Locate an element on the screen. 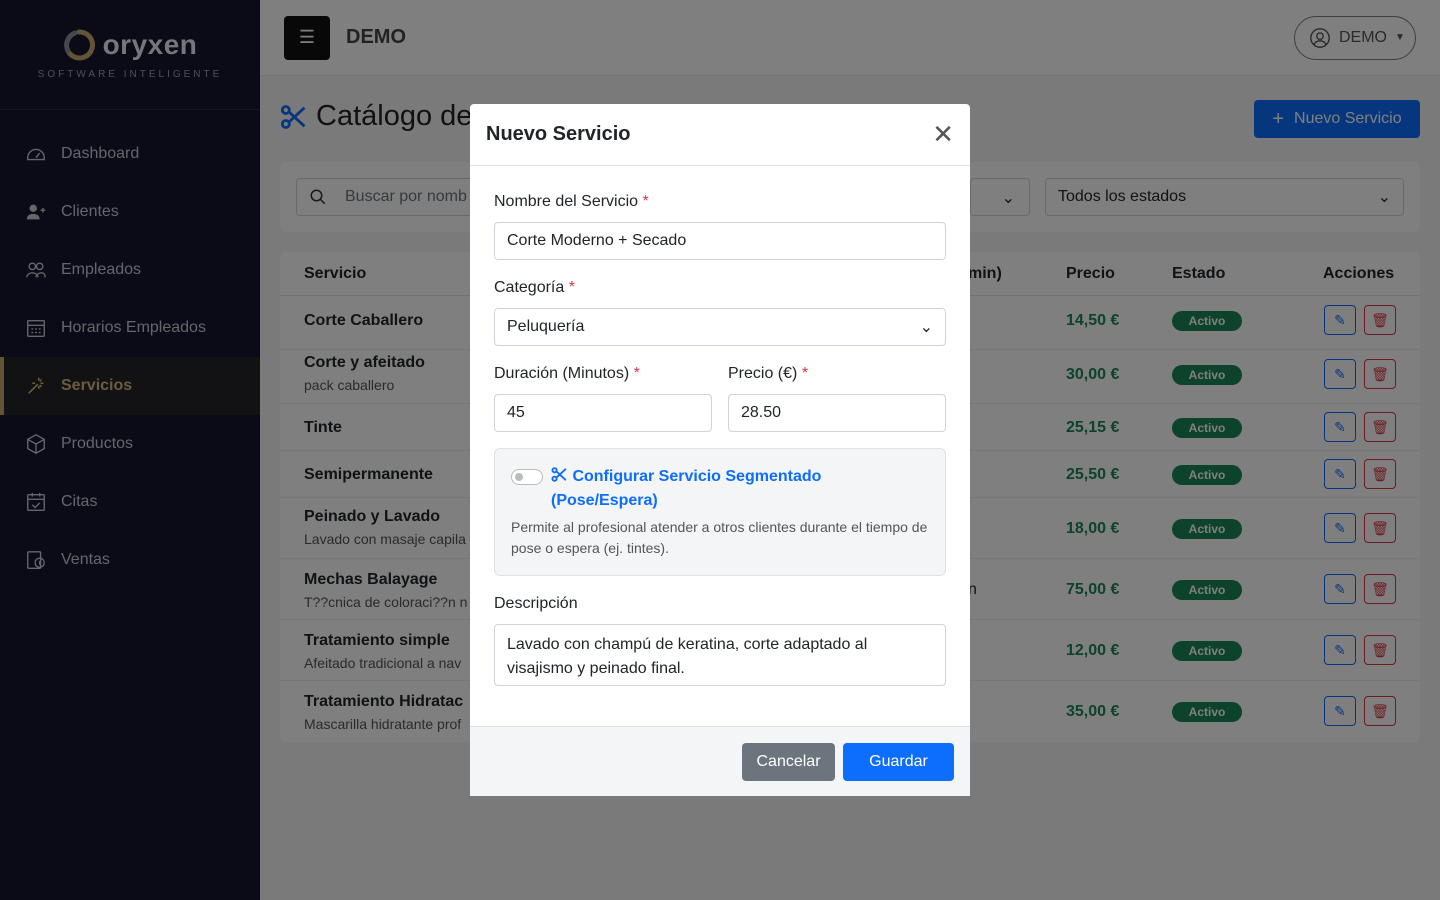  name-label: Nombre del Servicio * is located at coordinates (571, 202).